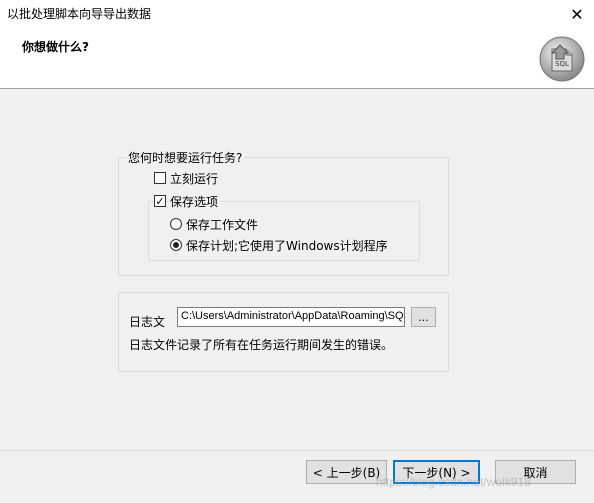 The image size is (594, 503). What do you see at coordinates (261, 345) in the screenshot?
I see `log-file-description: 日志文件记录了所有在任务运行期间发生的错误。` at bounding box center [261, 345].